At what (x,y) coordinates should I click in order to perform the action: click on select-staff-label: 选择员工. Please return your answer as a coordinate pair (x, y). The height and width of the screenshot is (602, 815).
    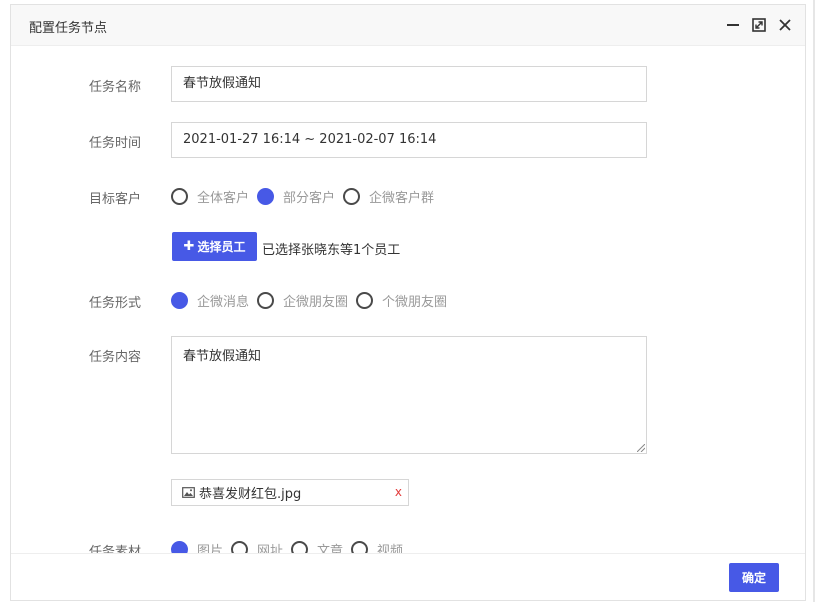
    Looking at the image, I should click on (221, 247).